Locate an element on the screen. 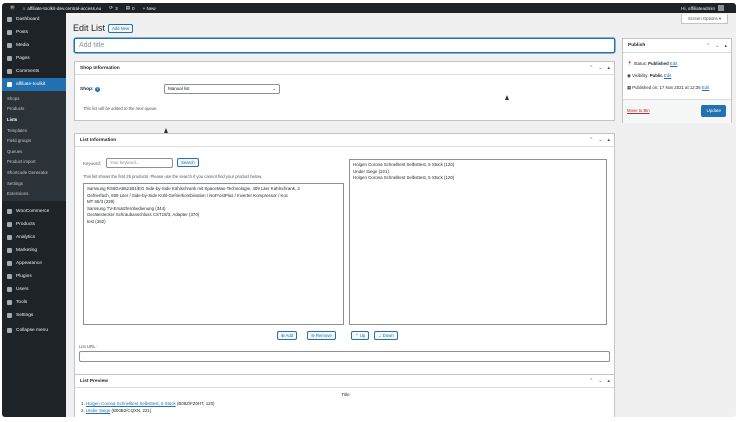 The height and width of the screenshot is (422, 740). sidebar-item-label: Dashboard is located at coordinates (28, 19).